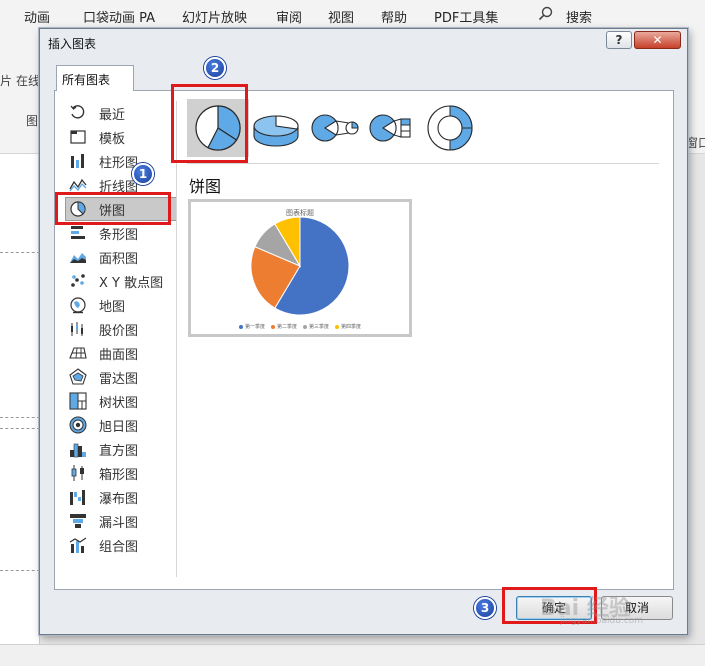 Image resolution: width=705 pixels, height=666 pixels. I want to click on chart-category-label: 箱形图, so click(119, 475).